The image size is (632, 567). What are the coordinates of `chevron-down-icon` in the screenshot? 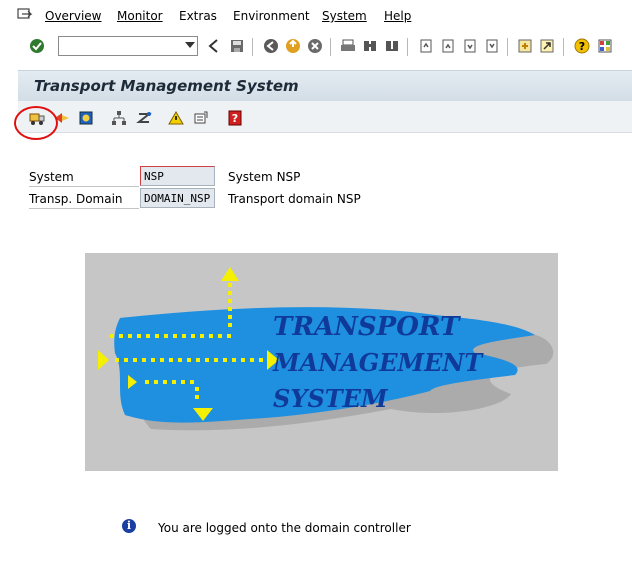 It's located at (190, 45).